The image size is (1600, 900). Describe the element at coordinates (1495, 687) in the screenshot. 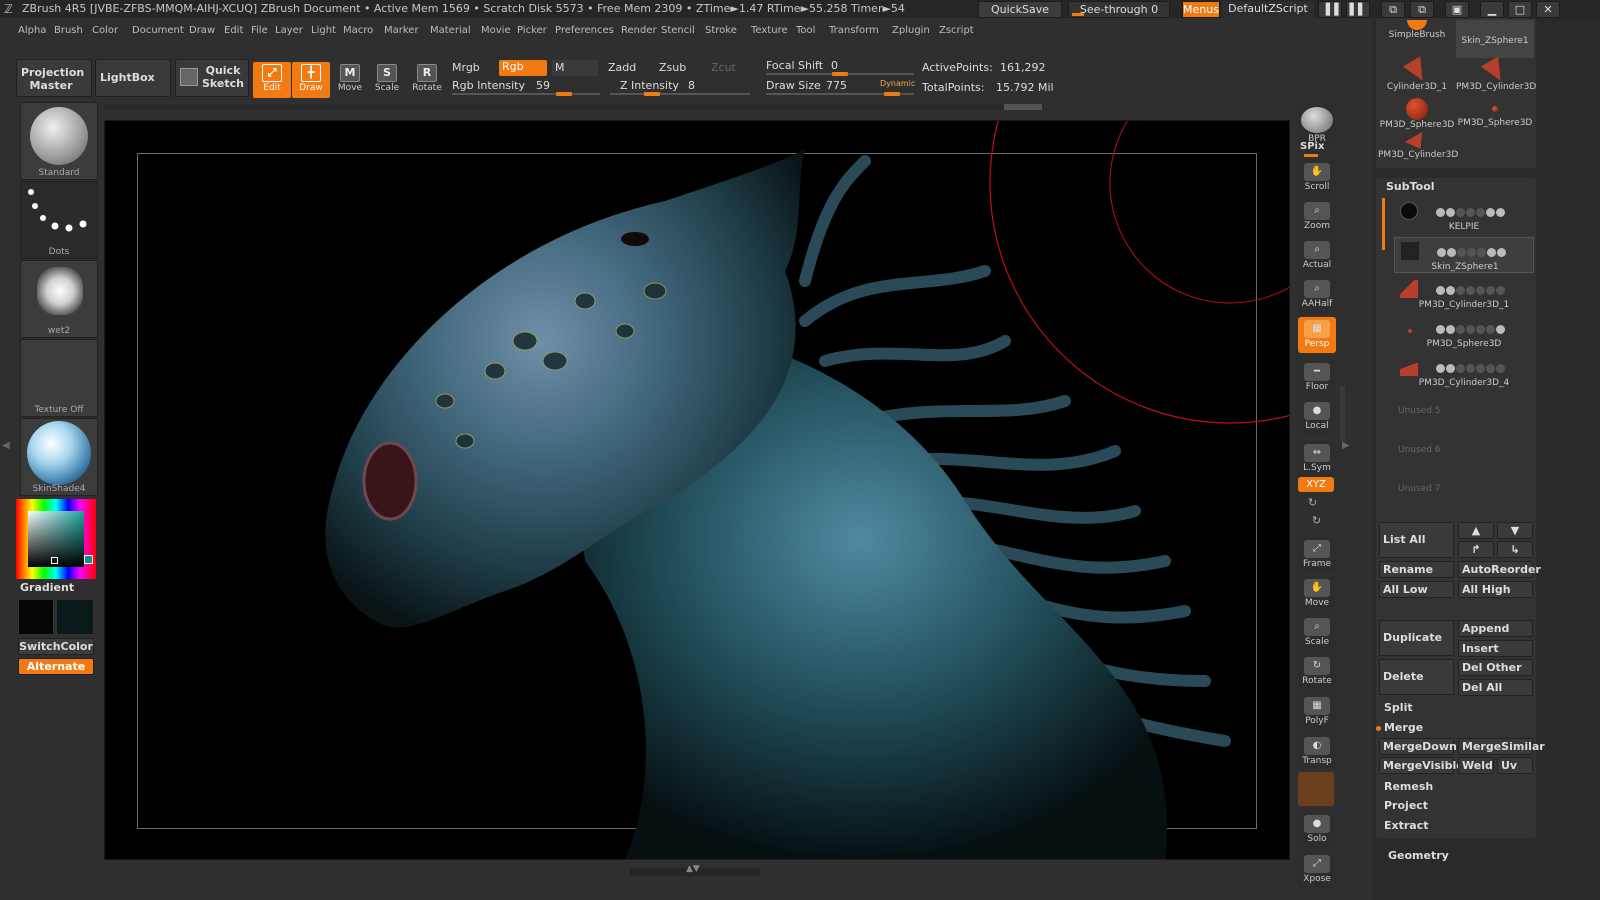

I see `del-all-button: Del All` at that location.